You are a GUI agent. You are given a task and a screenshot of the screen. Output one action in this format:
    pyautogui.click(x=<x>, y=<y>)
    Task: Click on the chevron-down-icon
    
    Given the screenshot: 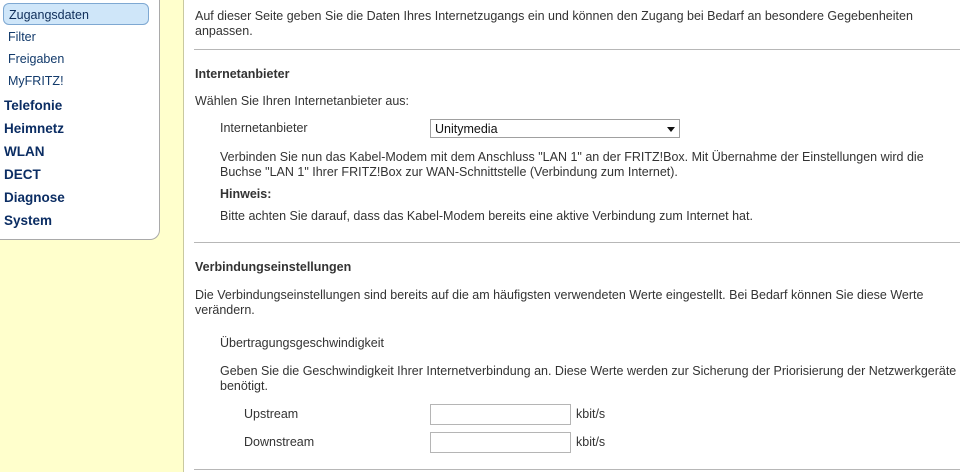 What is the action you would take?
    pyautogui.click(x=671, y=129)
    